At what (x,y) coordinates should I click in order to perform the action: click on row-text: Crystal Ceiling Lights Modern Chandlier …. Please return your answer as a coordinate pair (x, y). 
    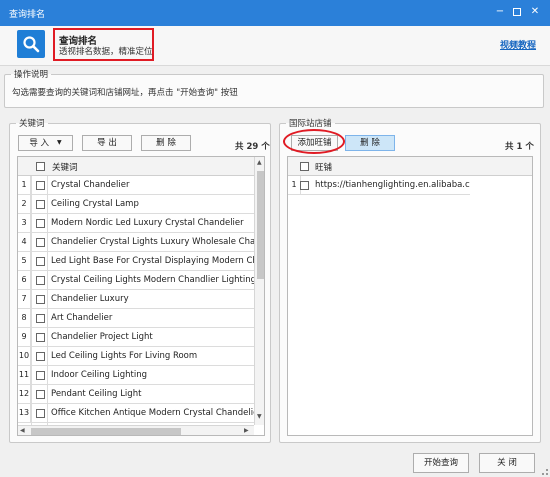
    Looking at the image, I should click on (152, 280).